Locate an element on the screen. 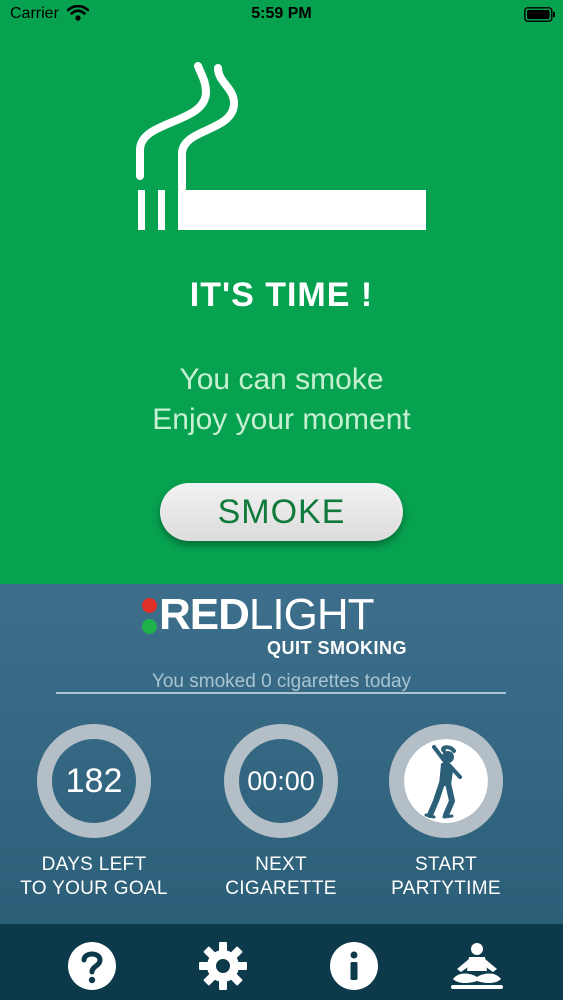 The width and height of the screenshot is (563, 1000). status-bar: Carrier 5:59 PM is located at coordinates (281, 15).